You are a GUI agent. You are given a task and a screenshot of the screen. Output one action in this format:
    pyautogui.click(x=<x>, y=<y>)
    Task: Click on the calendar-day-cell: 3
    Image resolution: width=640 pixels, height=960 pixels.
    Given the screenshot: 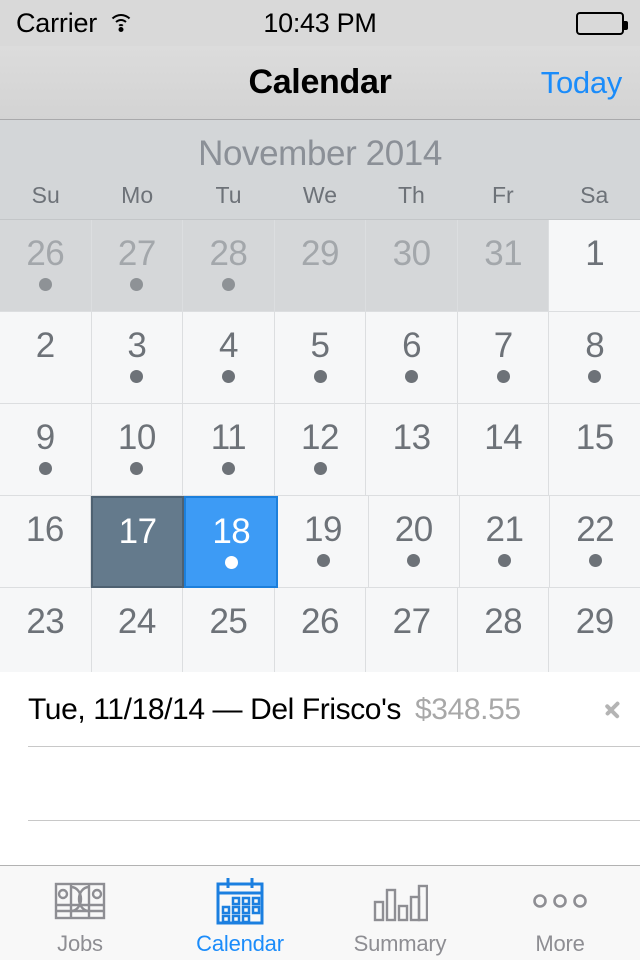 What is the action you would take?
    pyautogui.click(x=137, y=358)
    